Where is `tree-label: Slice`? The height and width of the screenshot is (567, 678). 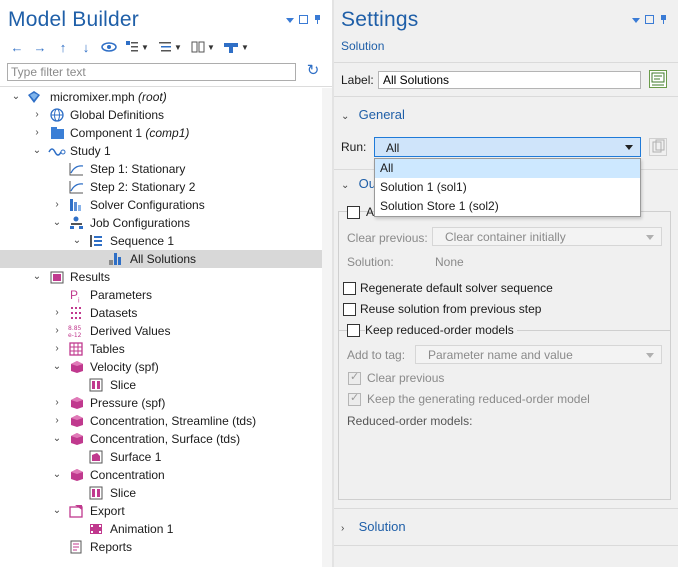 tree-label: Slice is located at coordinates (123, 385).